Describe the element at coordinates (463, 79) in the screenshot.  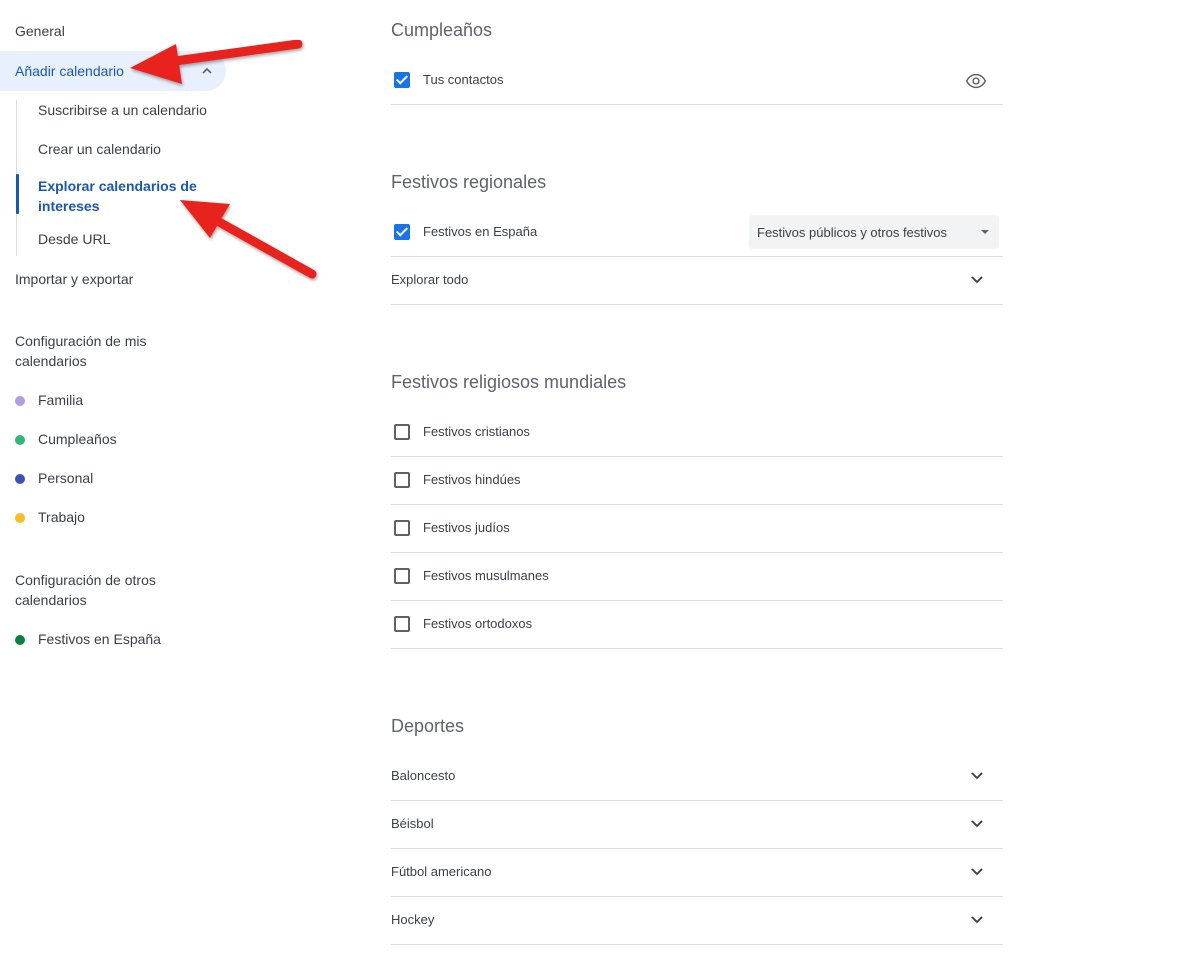
I see `row-label: Tus contactos` at that location.